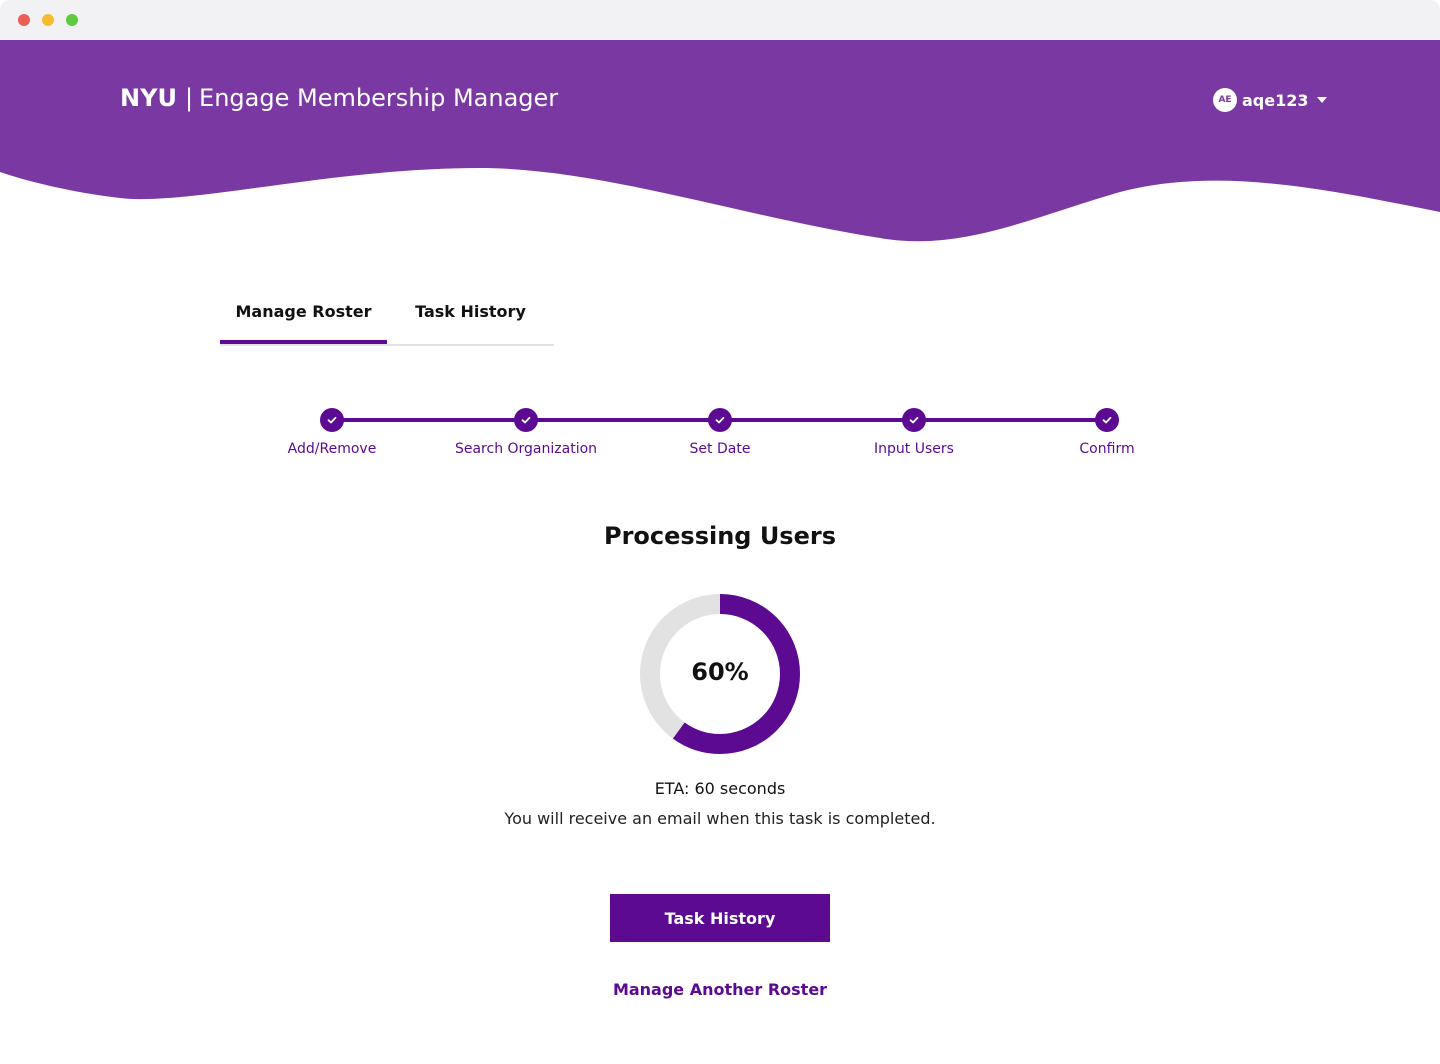 The width and height of the screenshot is (1440, 1064). Describe the element at coordinates (720, 449) in the screenshot. I see `step-label: Set Date` at that location.